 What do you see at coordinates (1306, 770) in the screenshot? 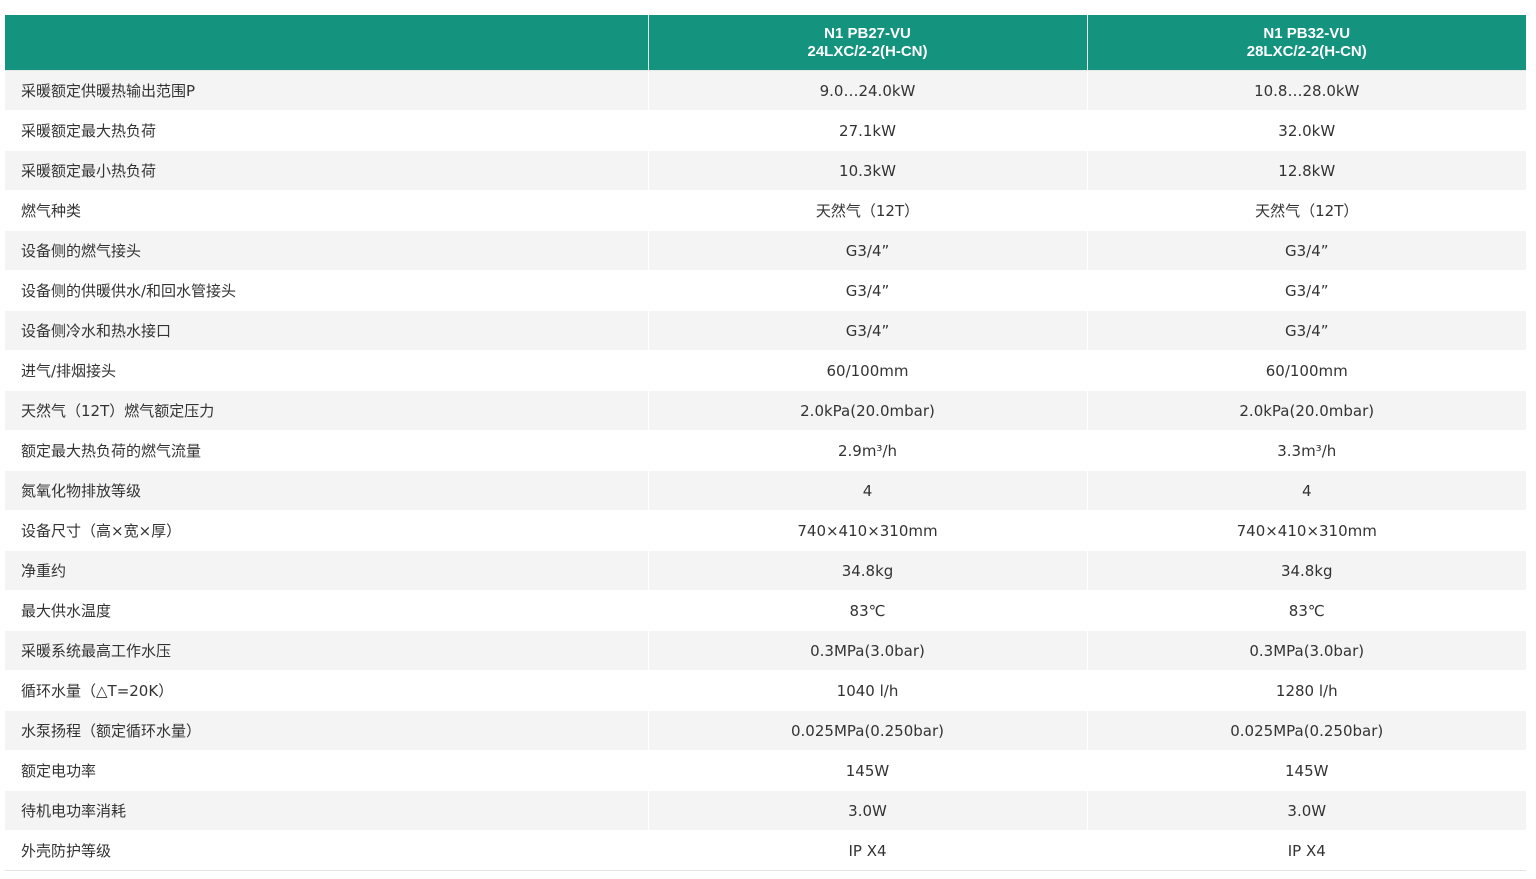
I see `row-value-model-2: 145W` at bounding box center [1306, 770].